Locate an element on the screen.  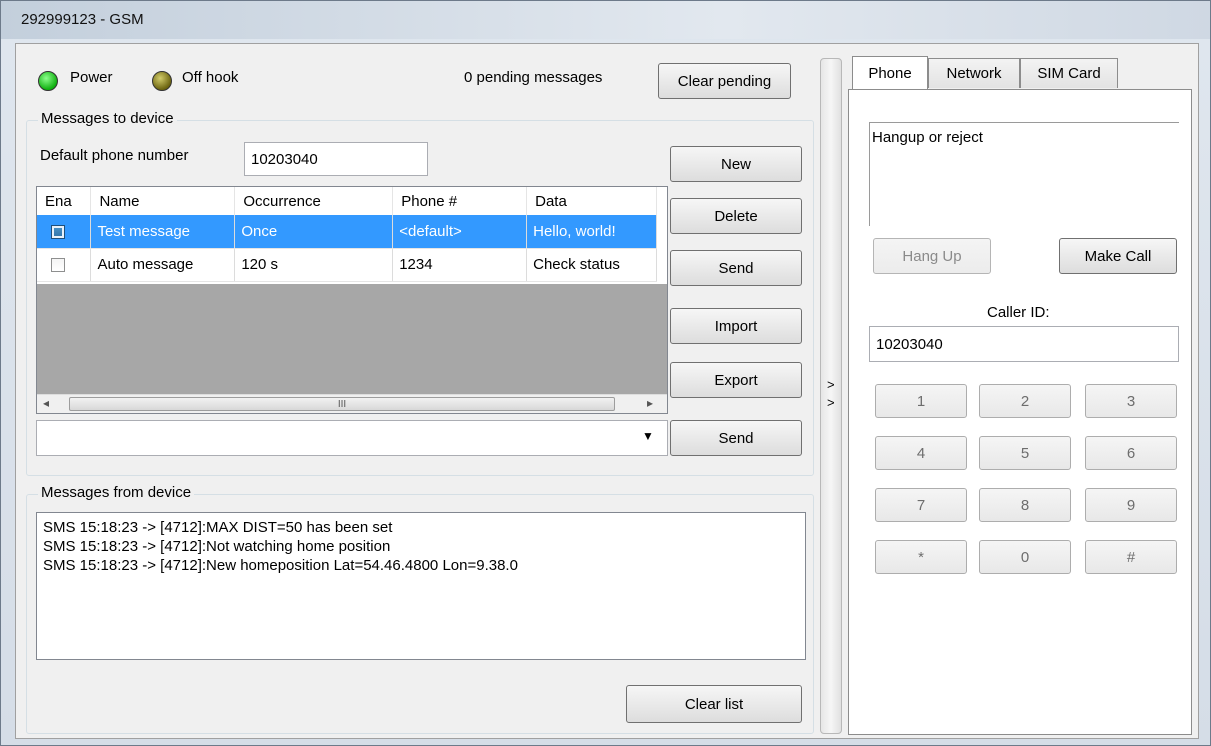
panel-splitter: > > is located at coordinates (831, 396).